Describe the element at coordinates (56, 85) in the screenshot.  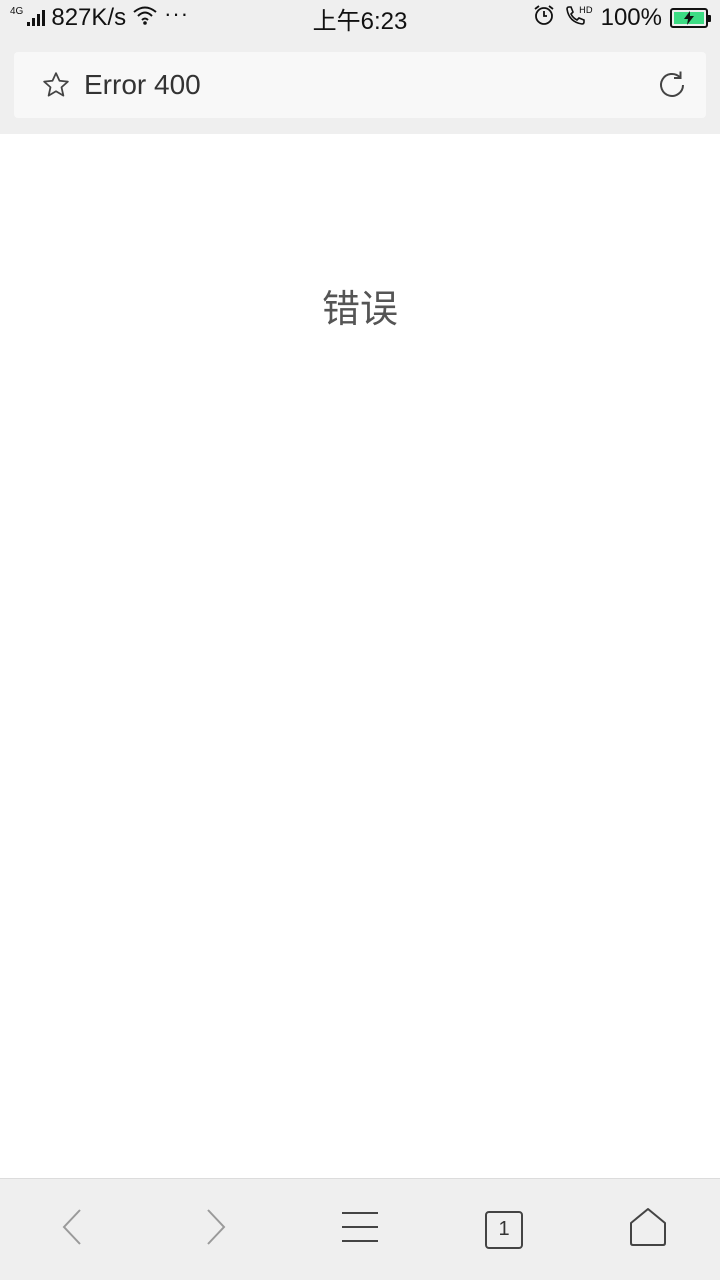
I see `star-icon` at that location.